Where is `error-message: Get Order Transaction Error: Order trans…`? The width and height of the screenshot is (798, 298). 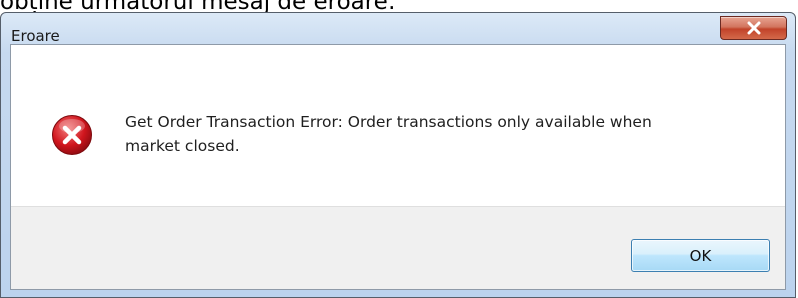 error-message: Get Order Transaction Error: Order trans… is located at coordinates (445, 134).